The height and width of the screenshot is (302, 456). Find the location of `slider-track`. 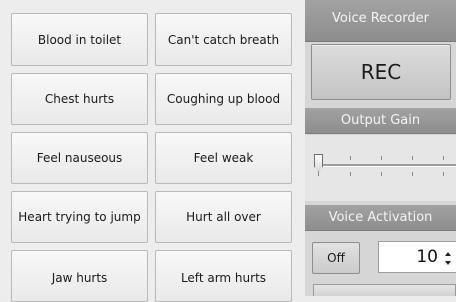

slider-track is located at coordinates (385, 165).